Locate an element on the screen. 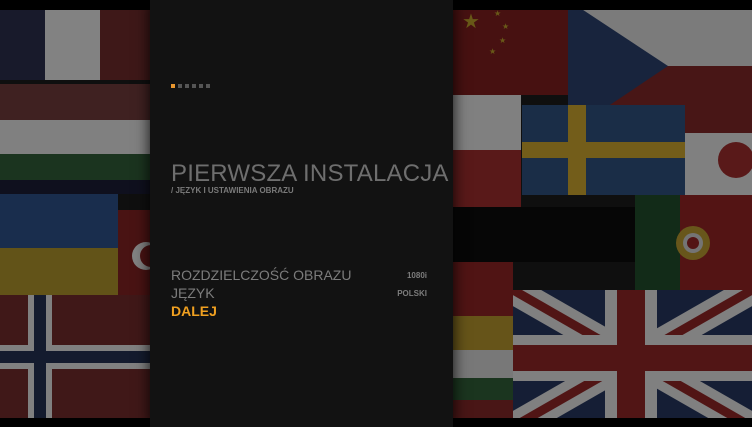 This screenshot has height=427, width=752. menu-item-resolution: ROZDZIELCZOŚĆ OBRAZU 1080i is located at coordinates (299, 275).